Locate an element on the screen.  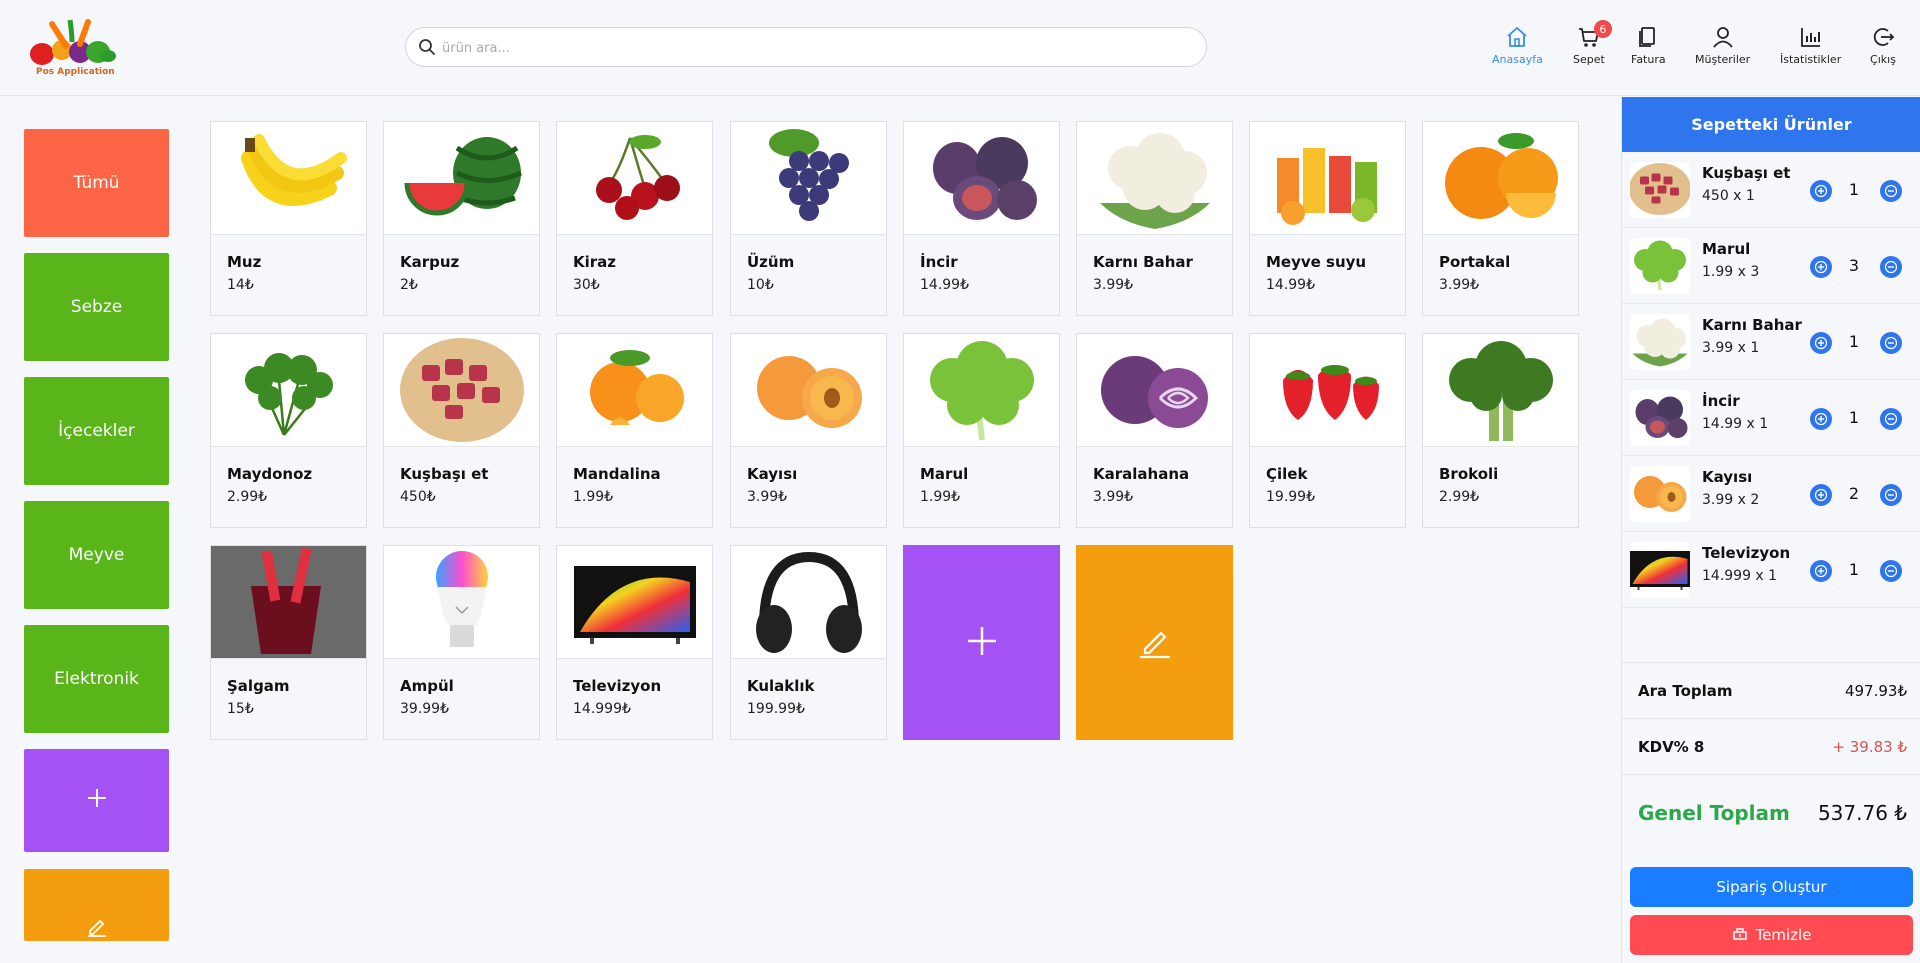
cart-item: Televizyon 14.999 x 1 1 is located at coordinates (1771, 570).